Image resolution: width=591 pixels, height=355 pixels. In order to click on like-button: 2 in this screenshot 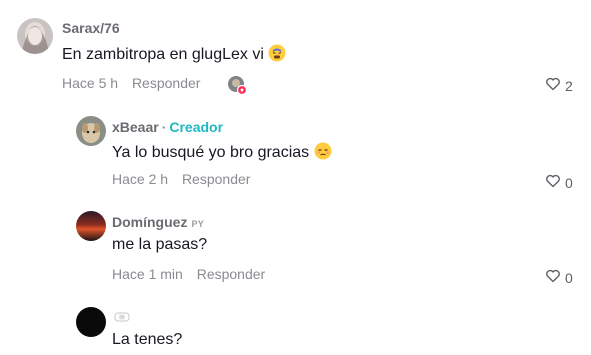, I will do `click(559, 85)`.